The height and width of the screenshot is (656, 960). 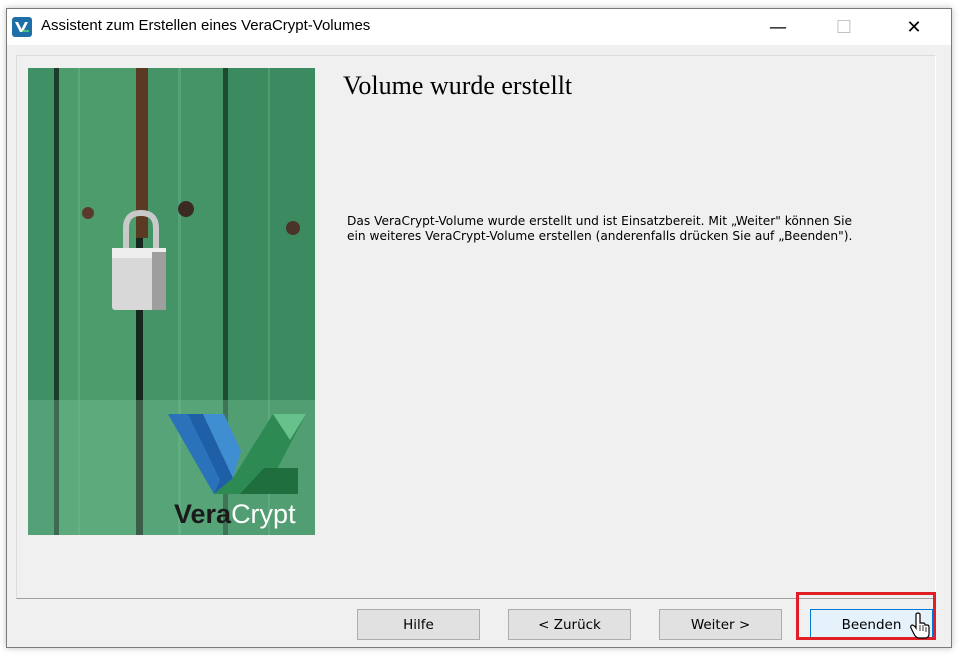 I want to click on close-icon: ✕, so click(x=914, y=27).